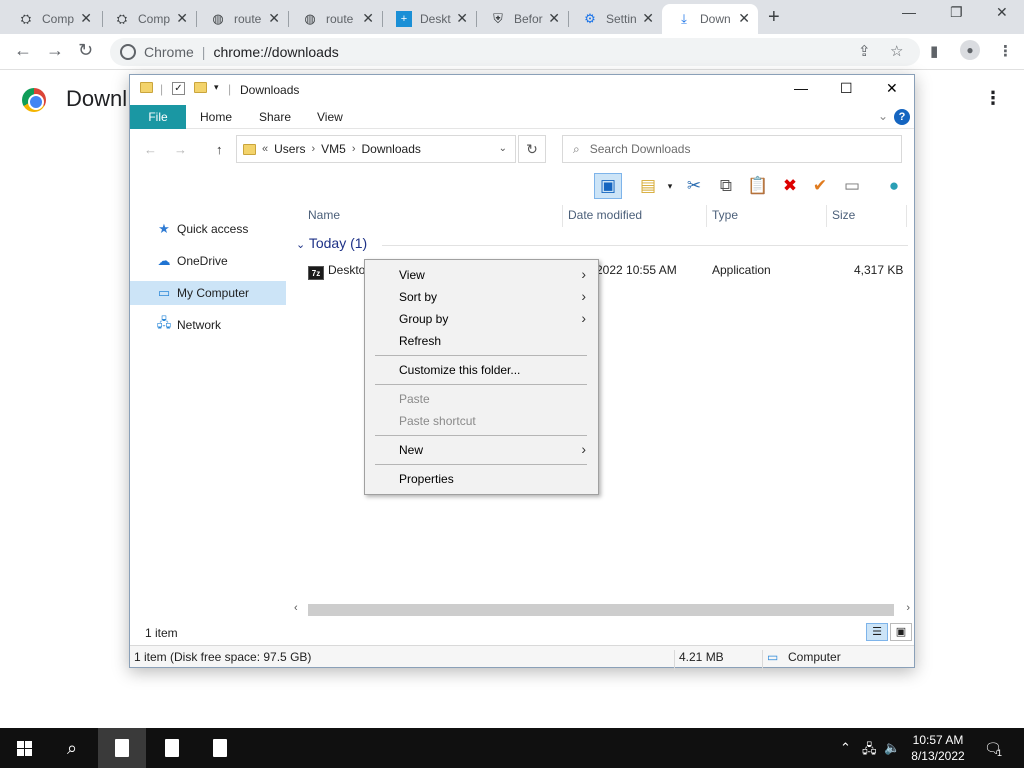 This screenshot has width=1024, height=768. I want to click on side-panel-icon: ▮, so click(934, 51).